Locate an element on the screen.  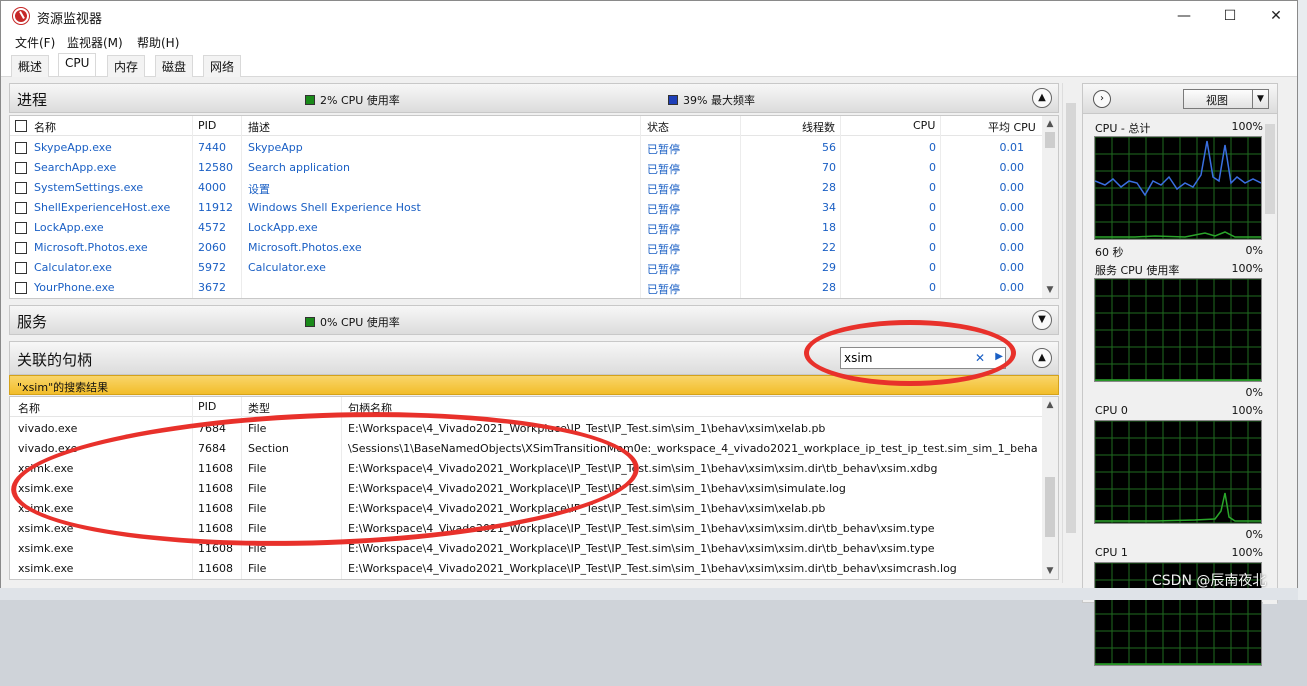
menu-help: 帮助(H) is located at coordinates (158, 42).